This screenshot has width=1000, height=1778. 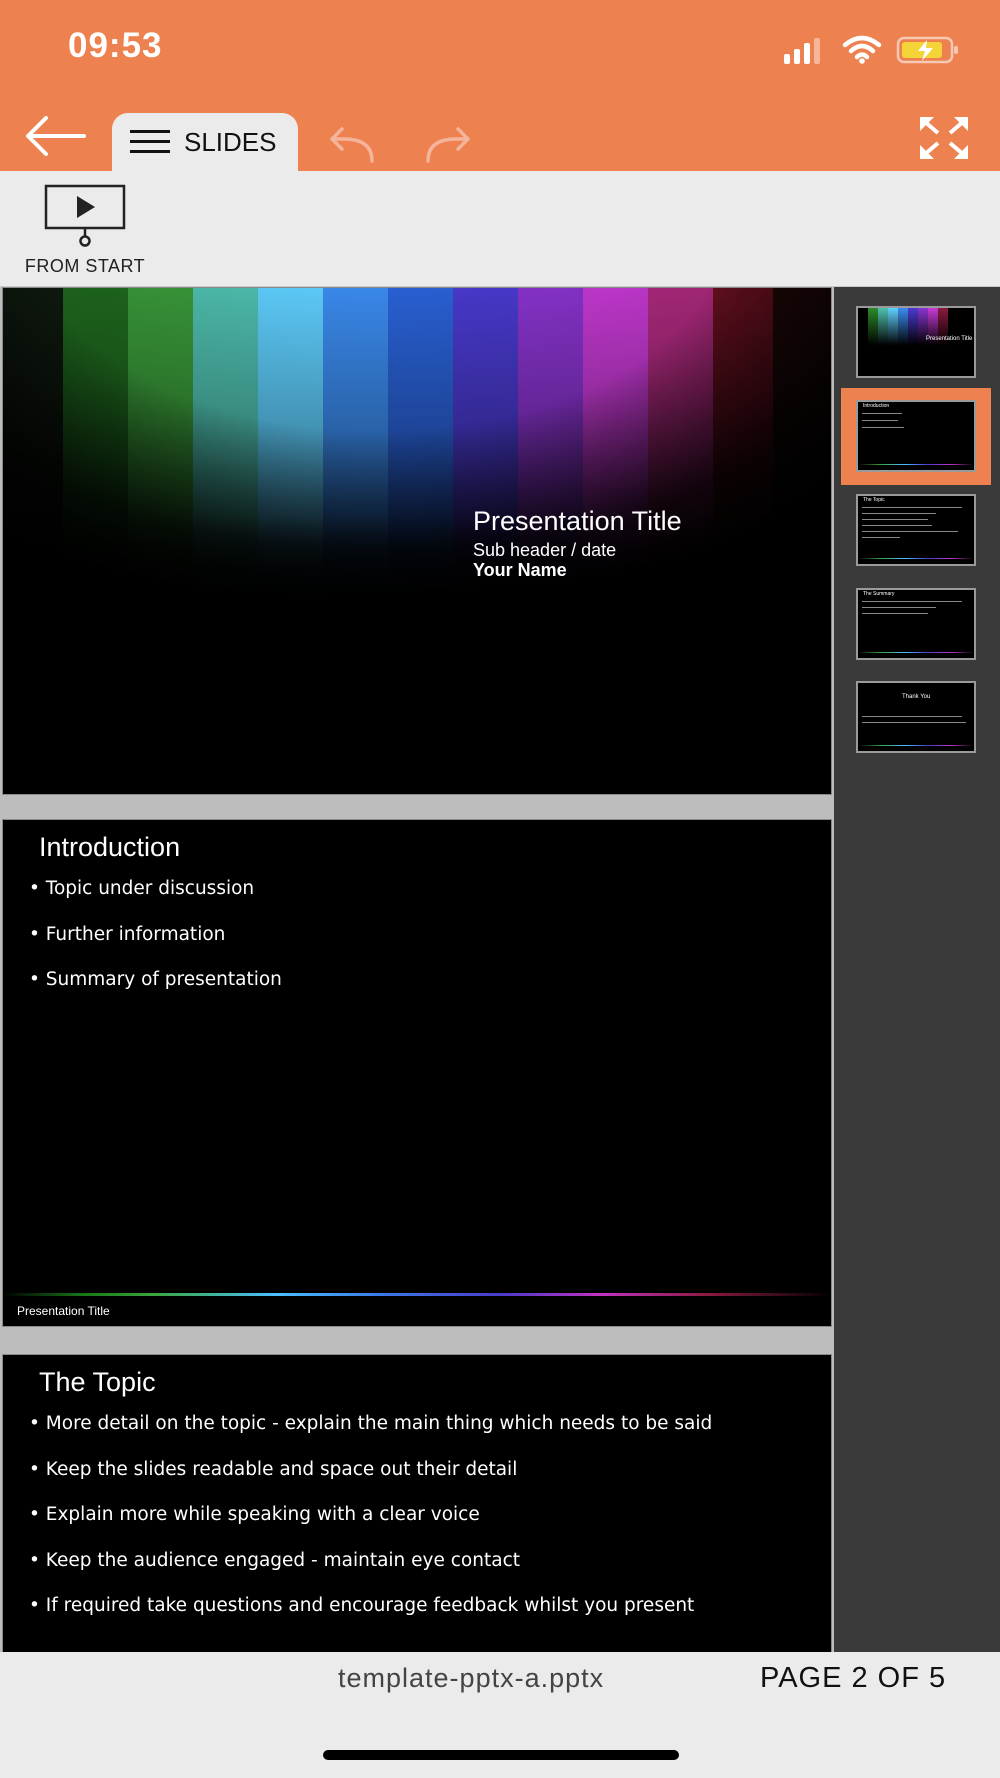 I want to click on slide-1-author: Your Name, so click(x=520, y=570).